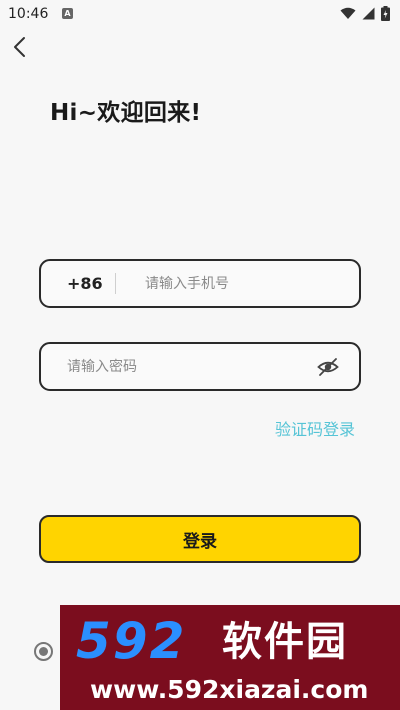 The image size is (400, 710). What do you see at coordinates (328, 367) in the screenshot?
I see `eye-off-icon` at bounding box center [328, 367].